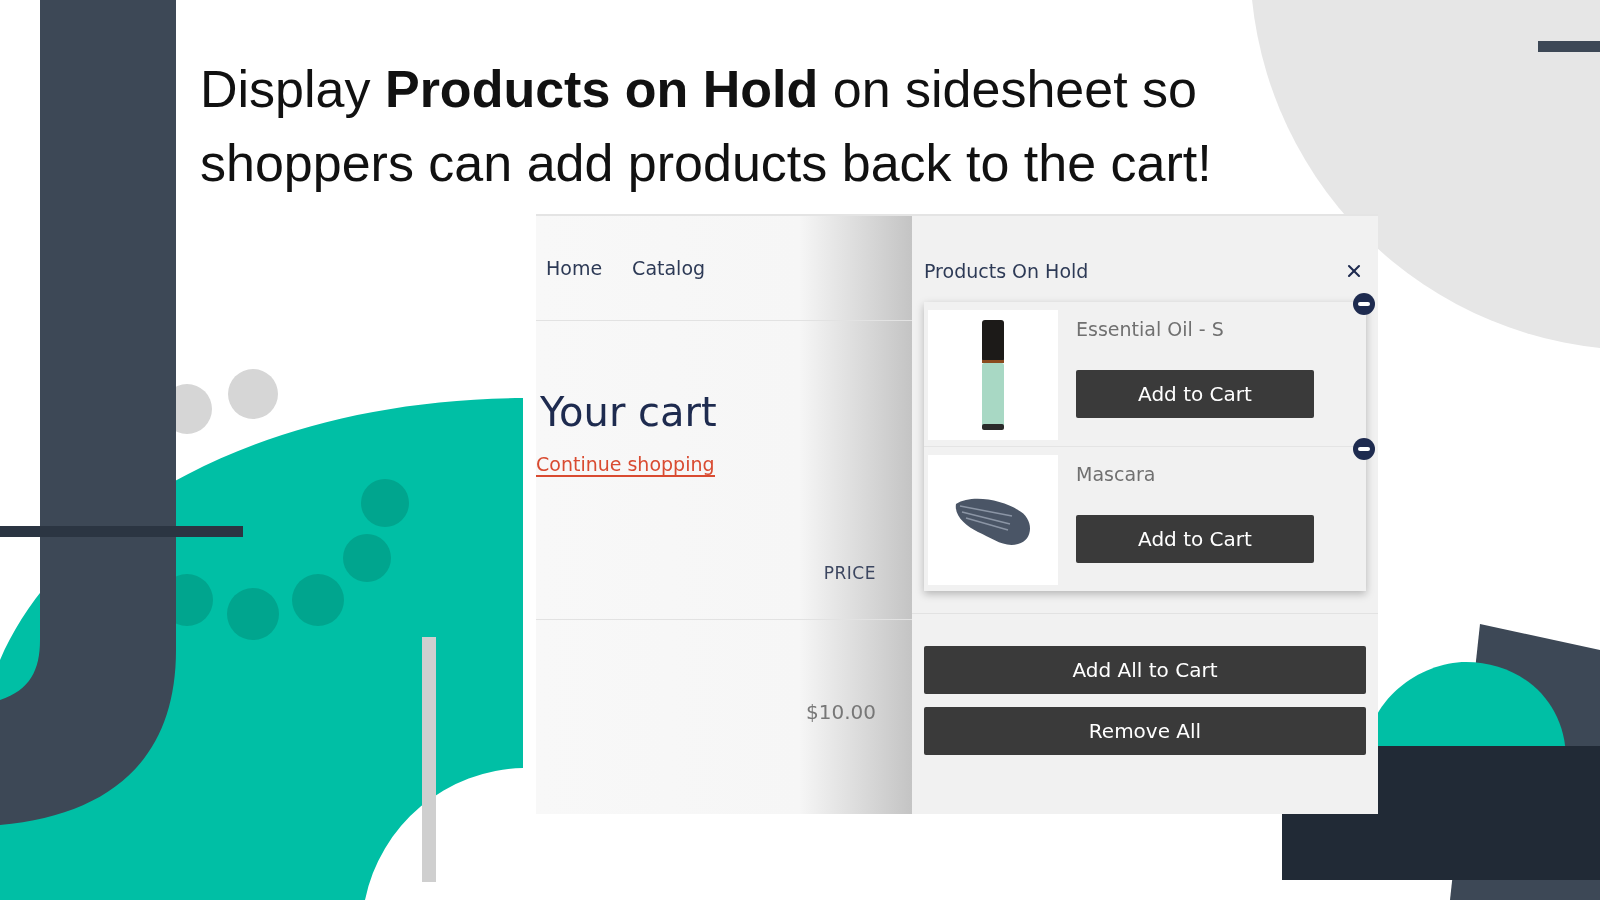 This screenshot has height=900, width=1600. I want to click on product-name: Essential Oil - S, so click(1150, 329).